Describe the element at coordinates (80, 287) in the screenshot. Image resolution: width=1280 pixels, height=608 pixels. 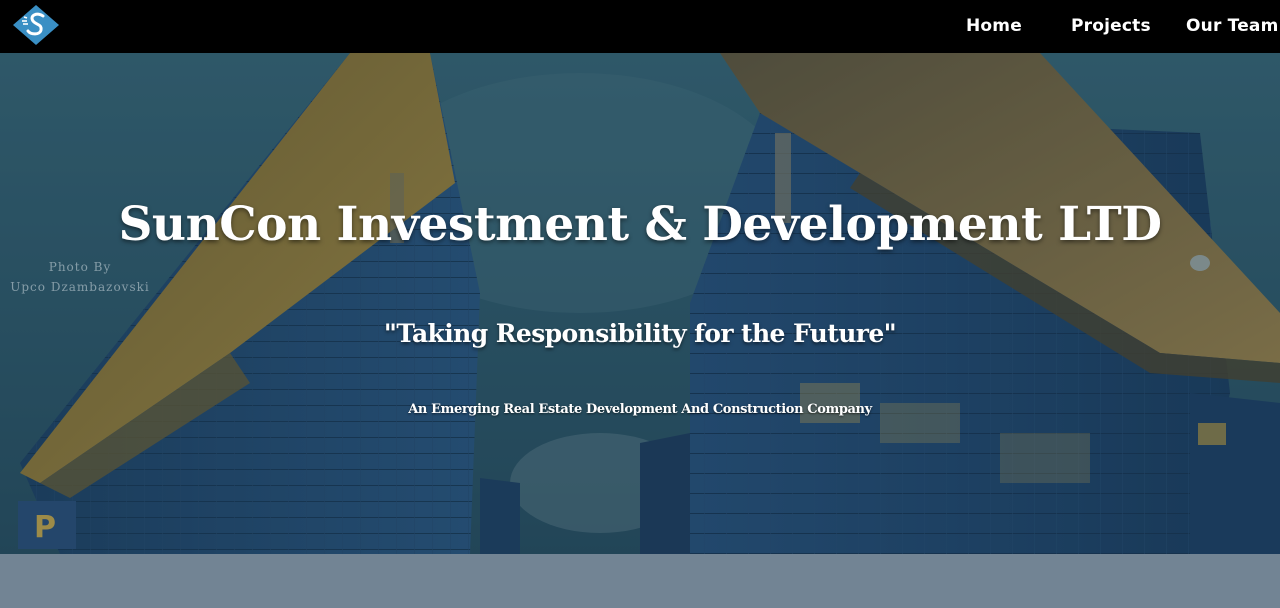
I see `photo-credit-line2: Upco Dzambazovski` at that location.